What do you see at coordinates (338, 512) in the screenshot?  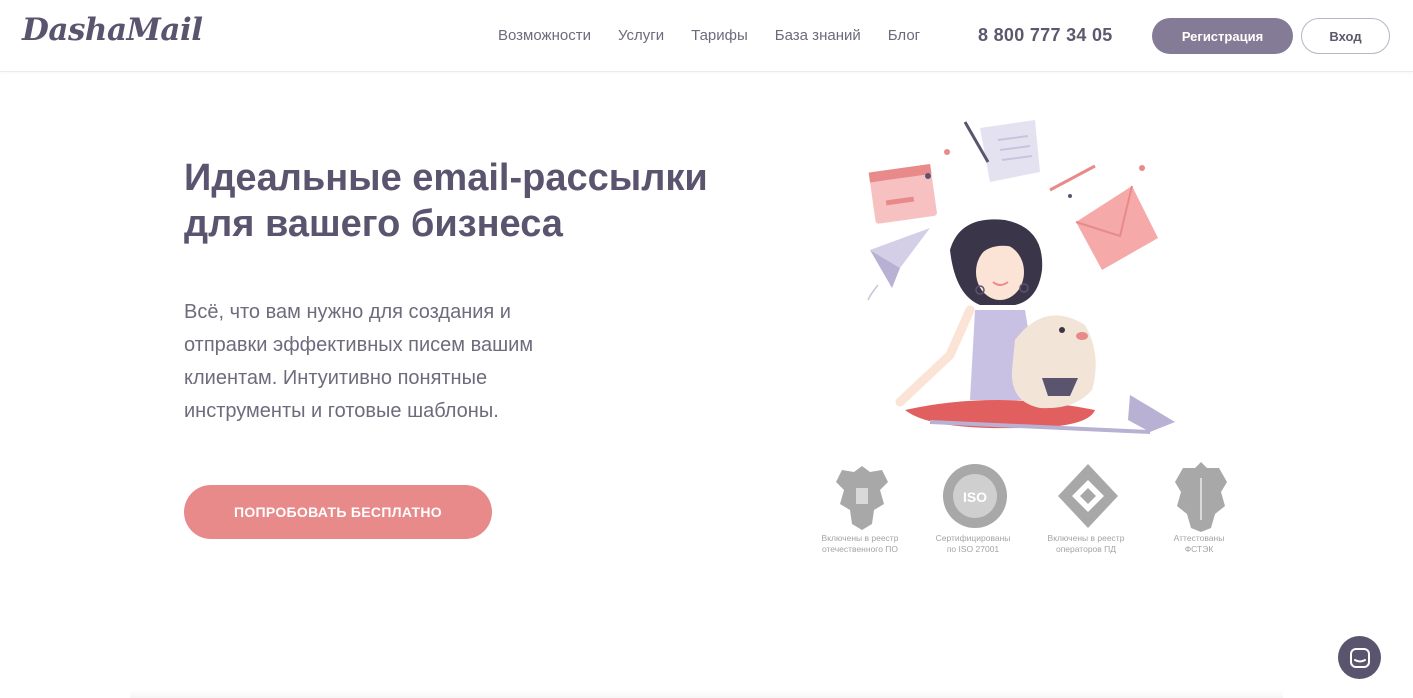 I see `try-free-button: ПОПРОБОВАТЬ БЕСПЛАТНО` at bounding box center [338, 512].